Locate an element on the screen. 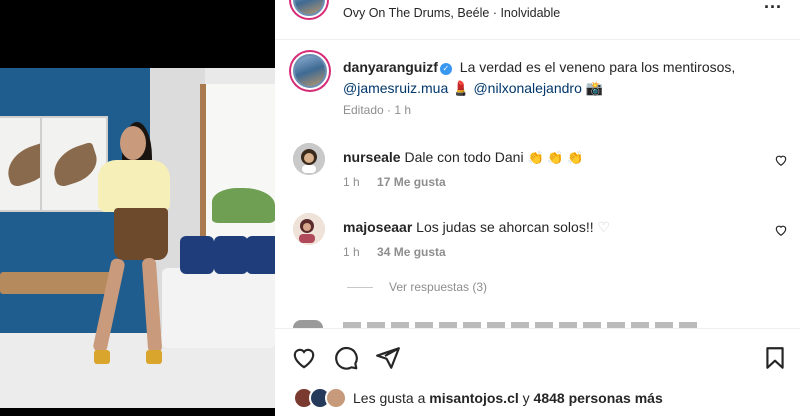 The height and width of the screenshot is (416, 800). mention-link: @jamesruiz.mua is located at coordinates (395, 88).